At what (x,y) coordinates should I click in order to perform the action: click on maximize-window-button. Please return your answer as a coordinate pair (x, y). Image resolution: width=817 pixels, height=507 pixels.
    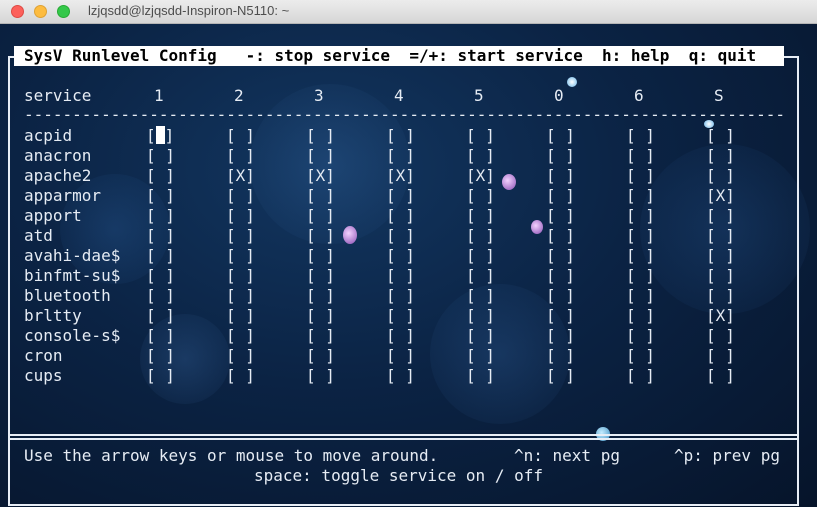
    Looking at the image, I should click on (63, 11).